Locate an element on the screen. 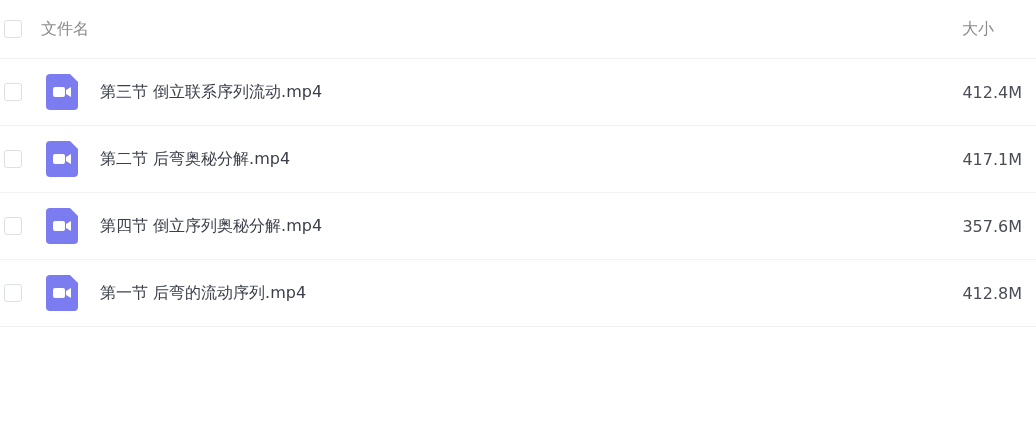 The height and width of the screenshot is (435, 1036). select-all-checkbox is located at coordinates (13, 29).